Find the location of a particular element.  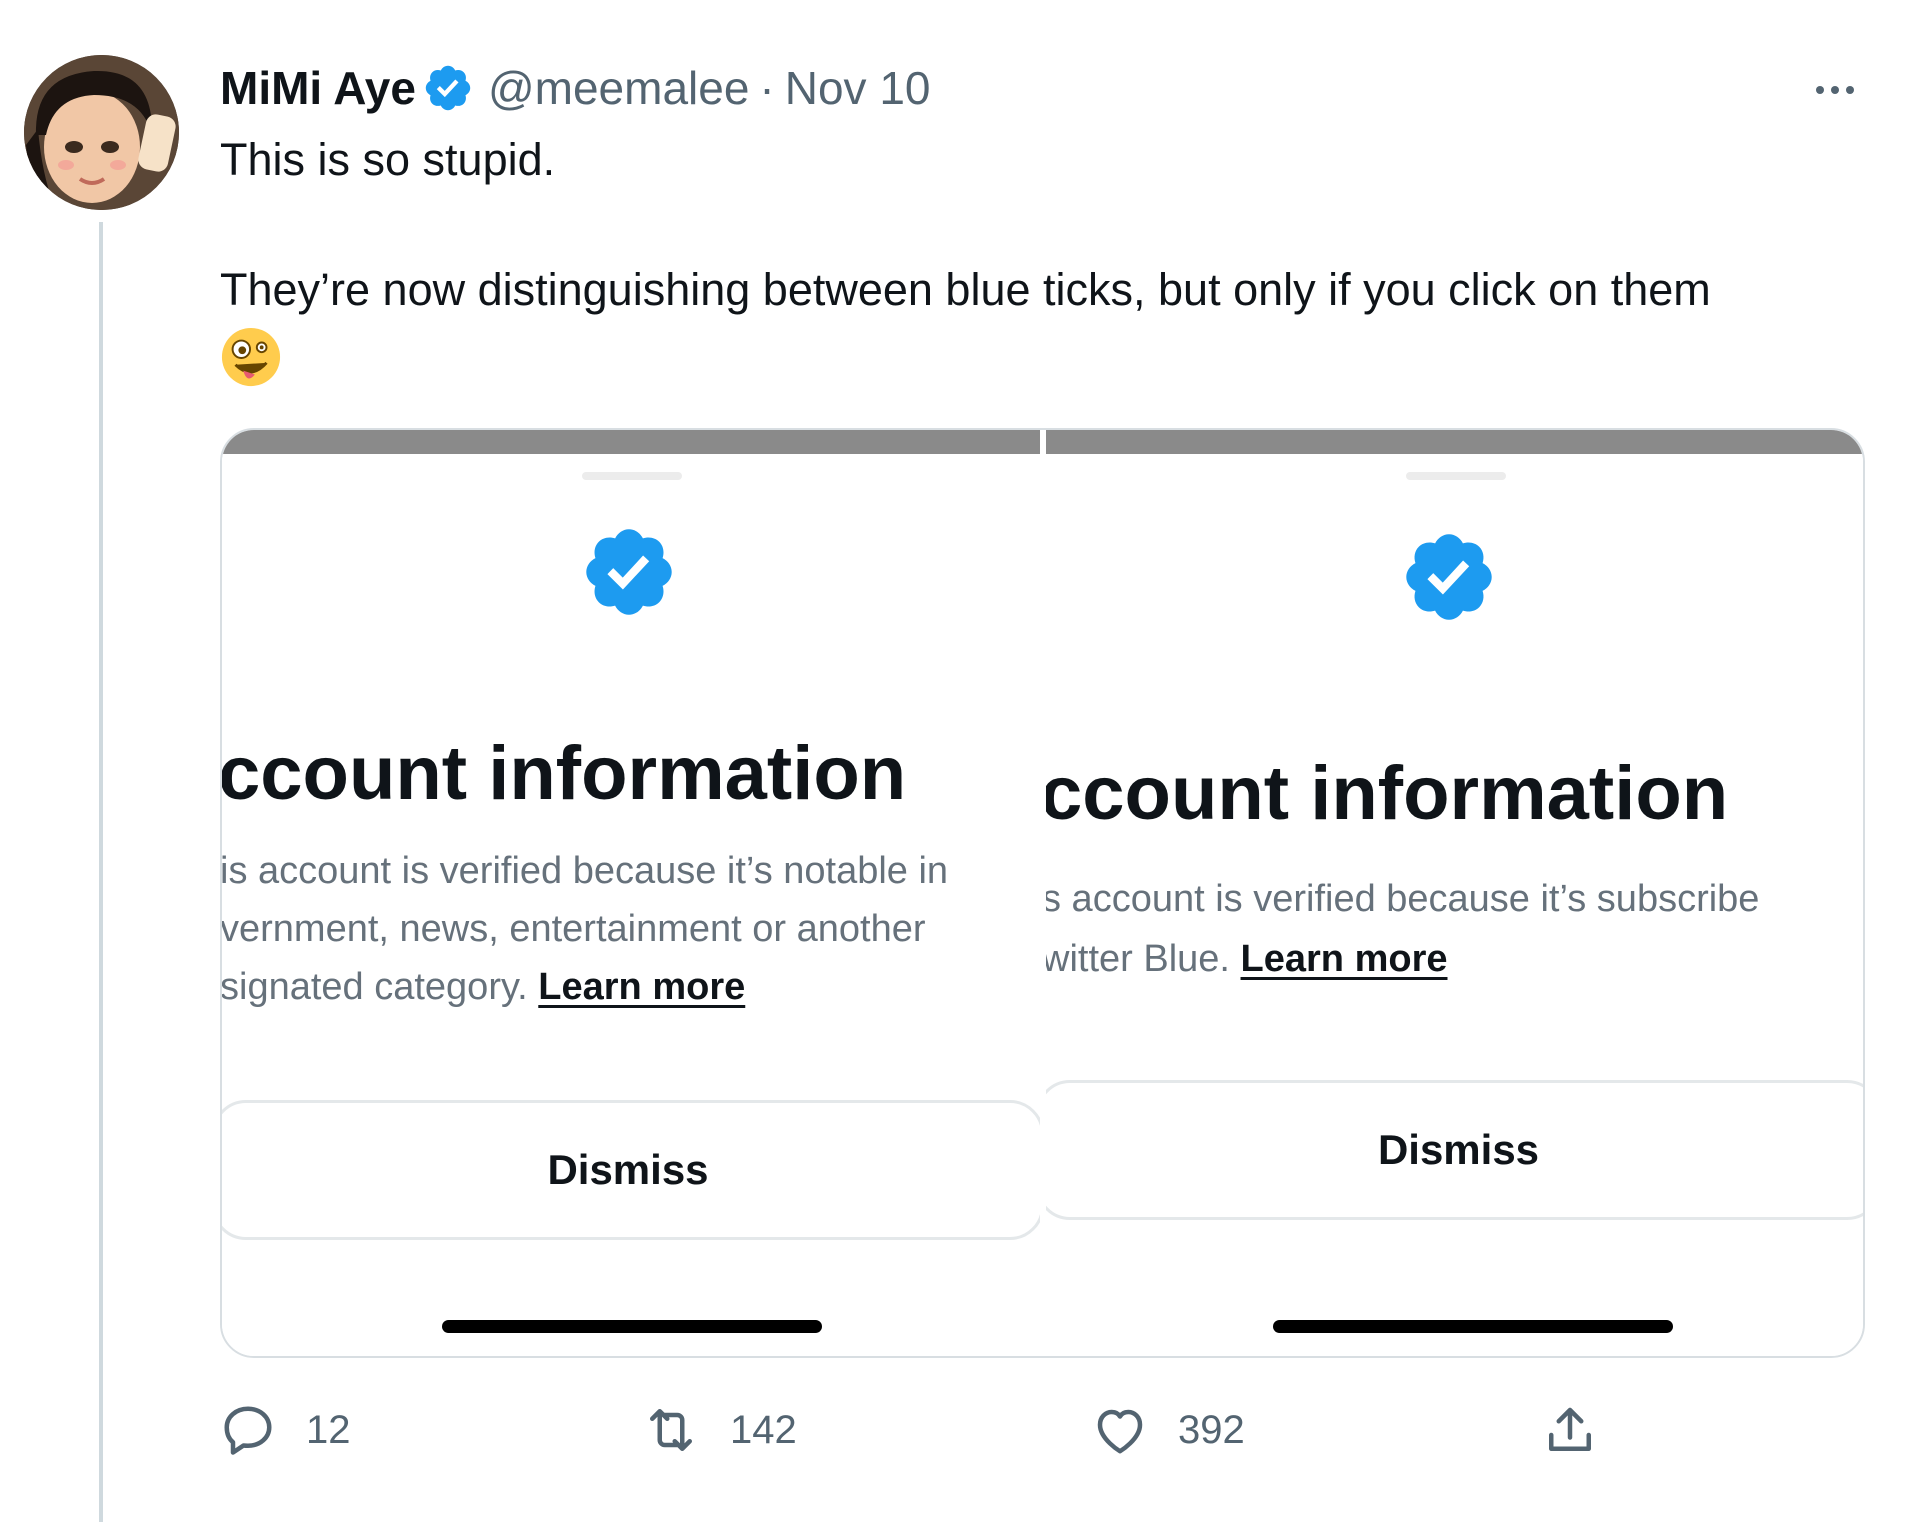

sheet-description-line-2: witter Blue. Learn more is located at coordinates (1247, 959).